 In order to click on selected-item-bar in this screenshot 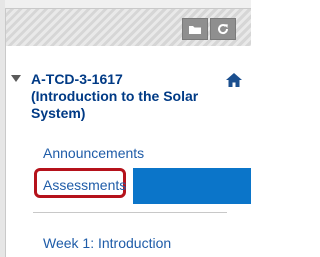, I will do `click(192, 186)`.